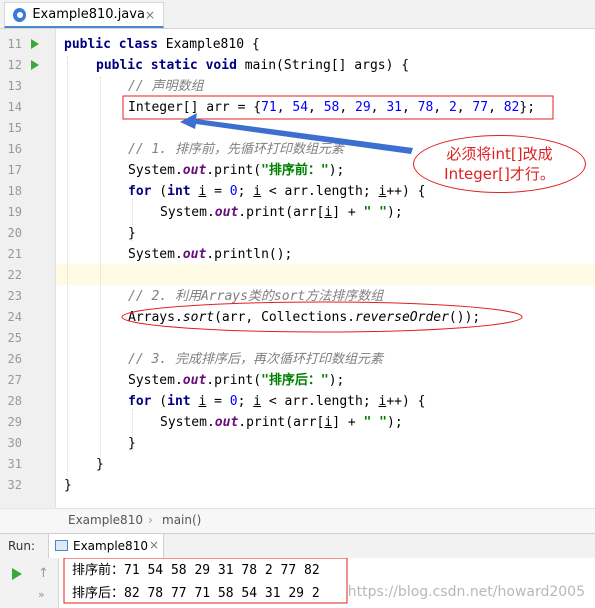  I want to click on line-number: 16, so click(14, 149).